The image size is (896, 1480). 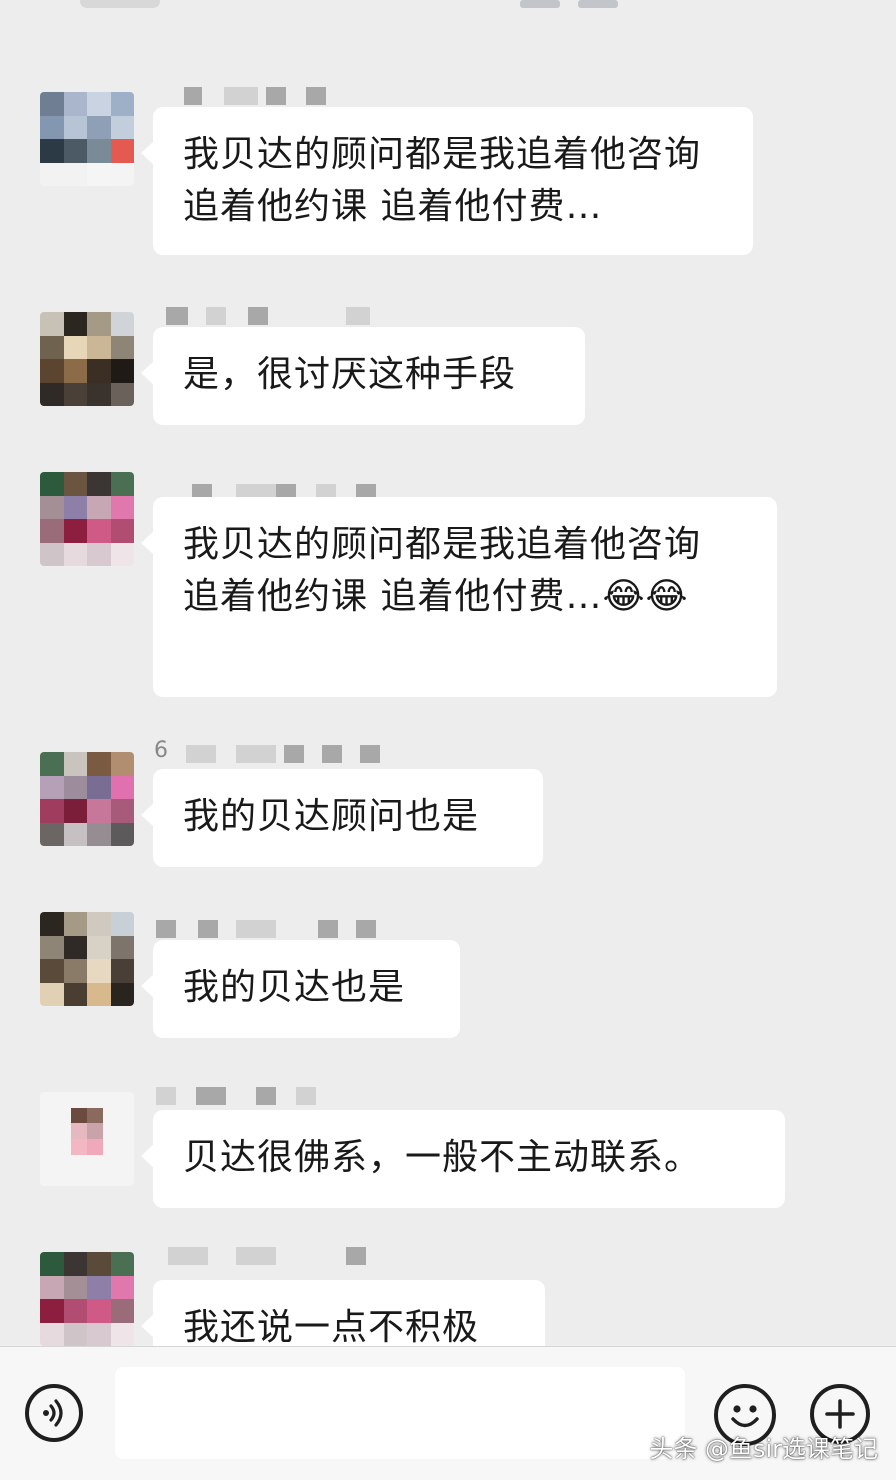 I want to click on message-bubble: 我贝达的顾问都是我追着他咨询 追着他约课 追着他付费…😂😂, so click(x=459, y=597).